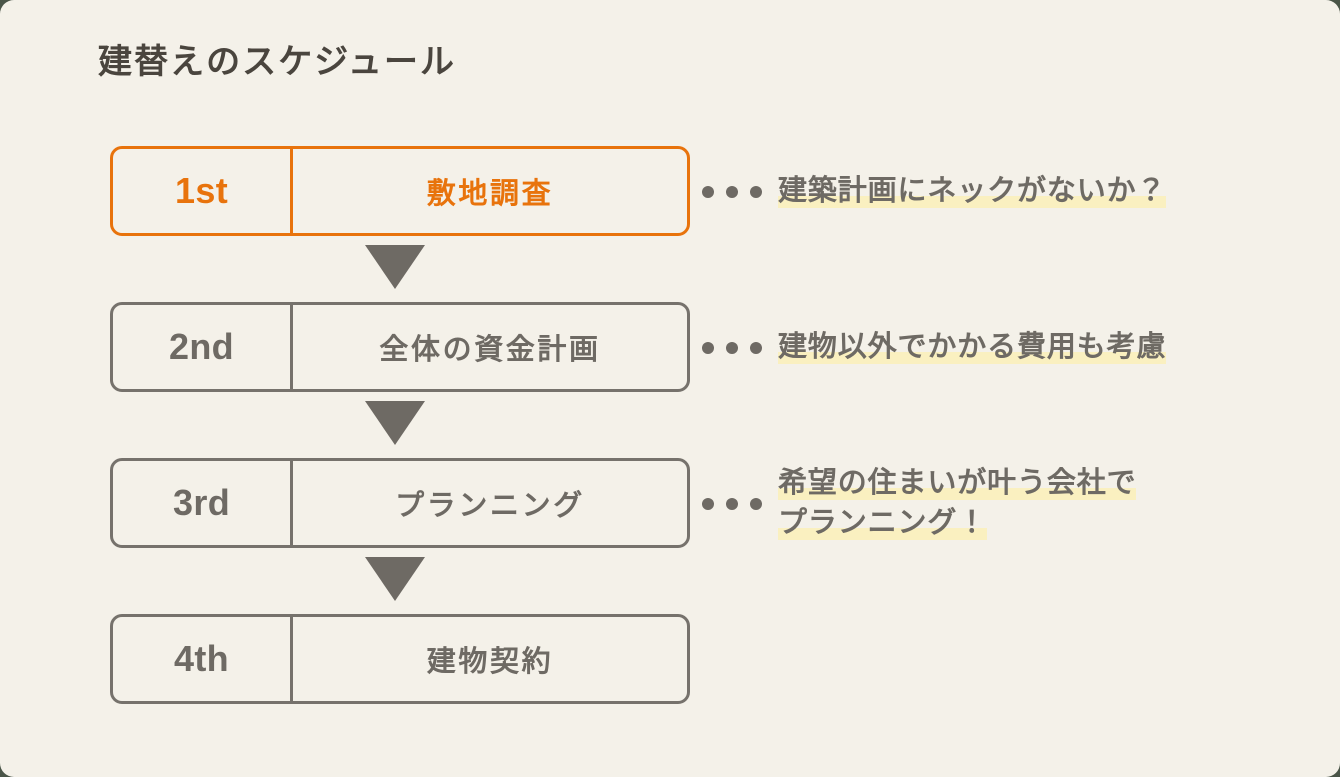 Image resolution: width=1340 pixels, height=777 pixels. I want to click on page-title: 建替えのスケジュール, so click(277, 62).